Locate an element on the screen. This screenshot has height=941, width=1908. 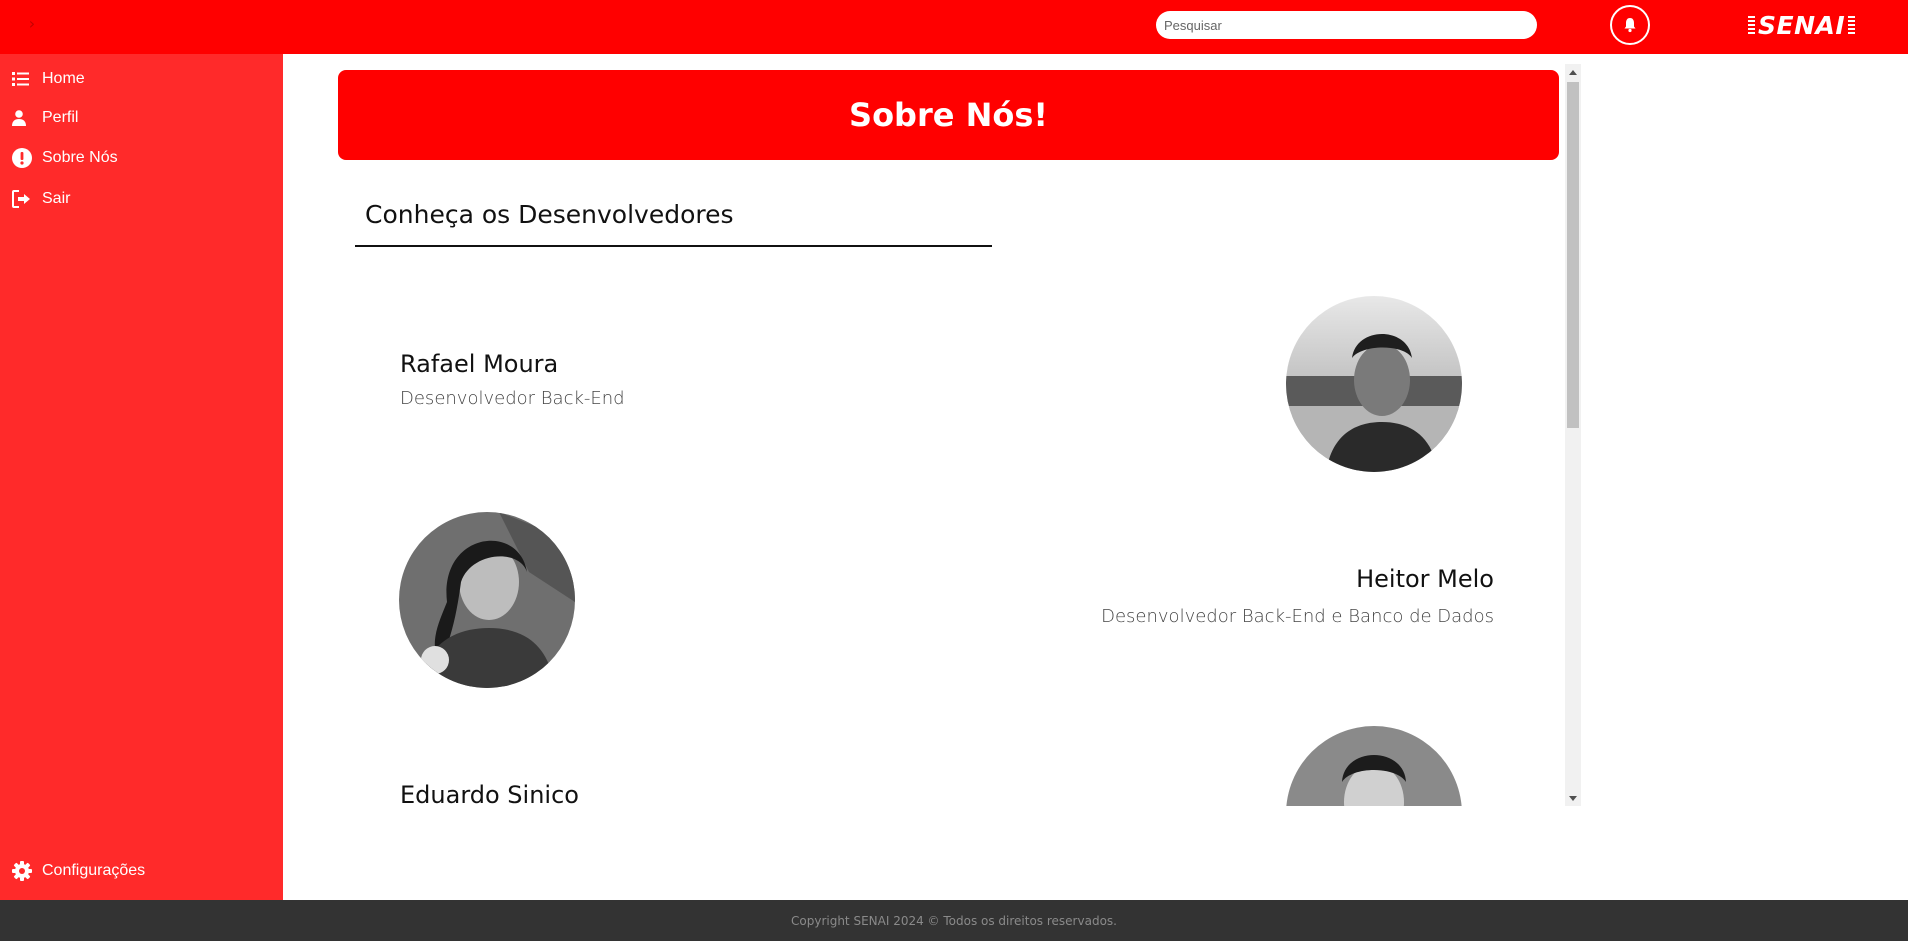
scroll-down-arrow-icon is located at coordinates (1573, 798).